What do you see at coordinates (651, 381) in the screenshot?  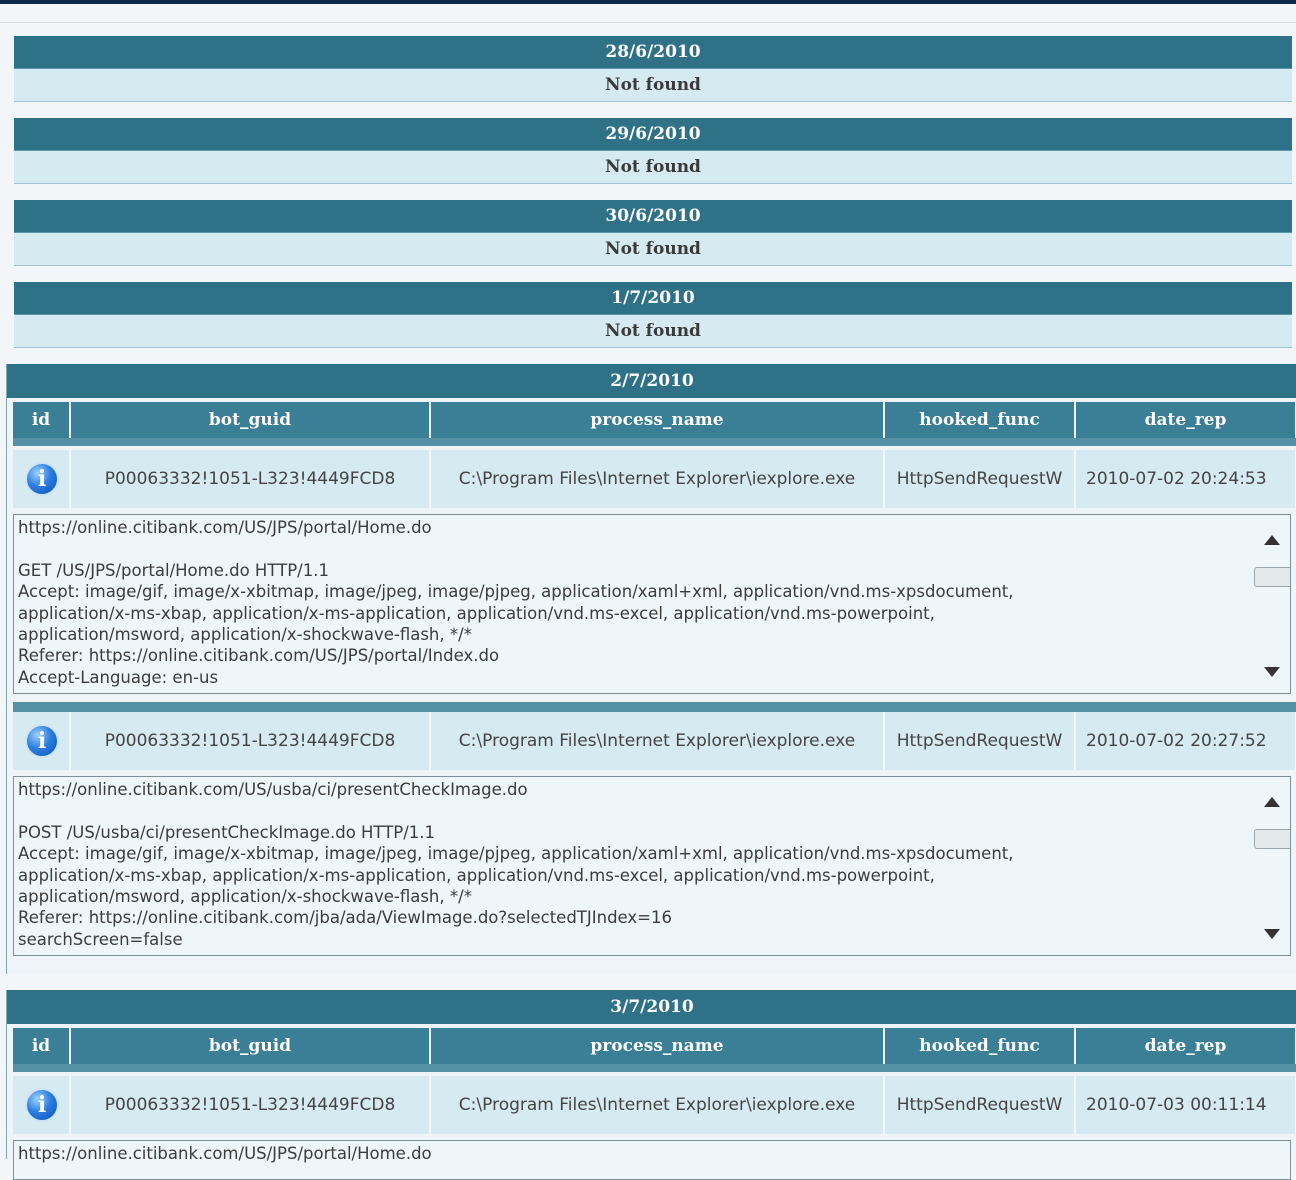 I see `section-date: 2/7/2010` at bounding box center [651, 381].